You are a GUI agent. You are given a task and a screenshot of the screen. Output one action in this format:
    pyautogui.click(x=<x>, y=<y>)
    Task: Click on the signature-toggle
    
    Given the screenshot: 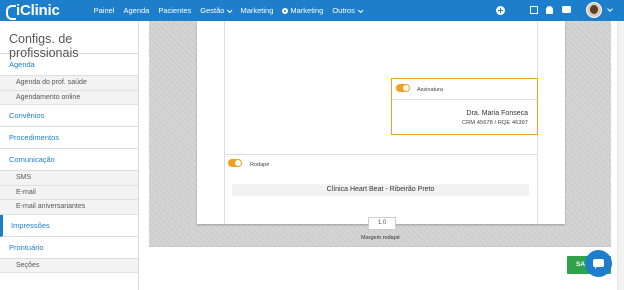 What is the action you would take?
    pyautogui.click(x=403, y=88)
    